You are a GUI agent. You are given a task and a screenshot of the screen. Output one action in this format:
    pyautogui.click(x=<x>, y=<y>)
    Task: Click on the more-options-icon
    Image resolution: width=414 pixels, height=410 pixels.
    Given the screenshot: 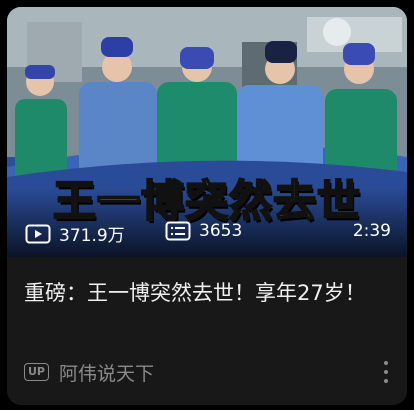 What is the action you would take?
    pyautogui.click(x=386, y=372)
    